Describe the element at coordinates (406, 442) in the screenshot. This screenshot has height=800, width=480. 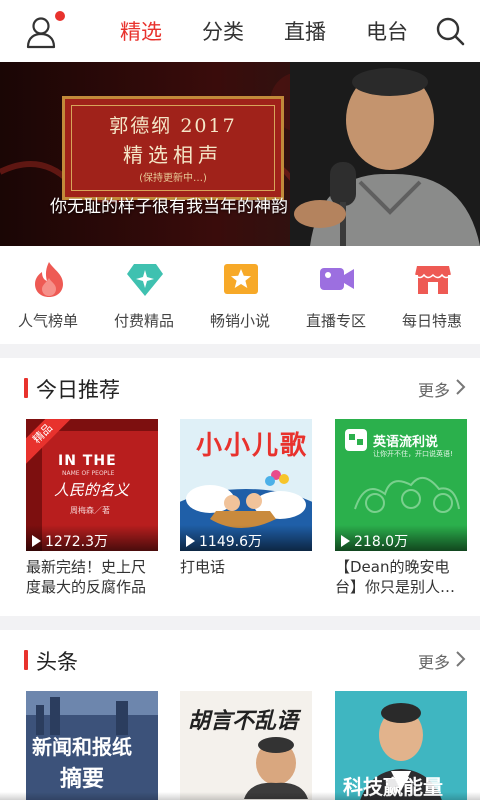
I see `cover-title: 英语流利说` at that location.